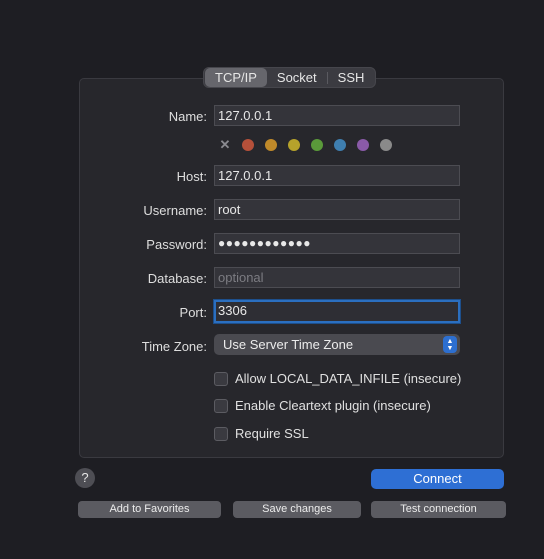 The height and width of the screenshot is (559, 544). What do you see at coordinates (176, 244) in the screenshot?
I see `password-label: Password:` at bounding box center [176, 244].